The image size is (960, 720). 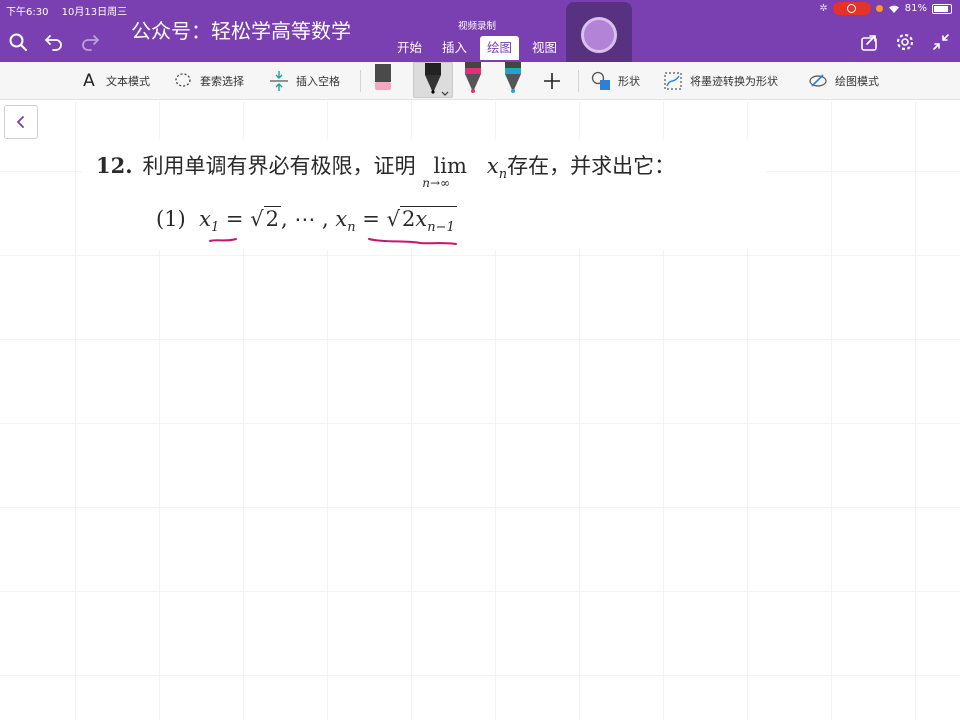 I want to click on undo-icon, so click(x=54, y=42).